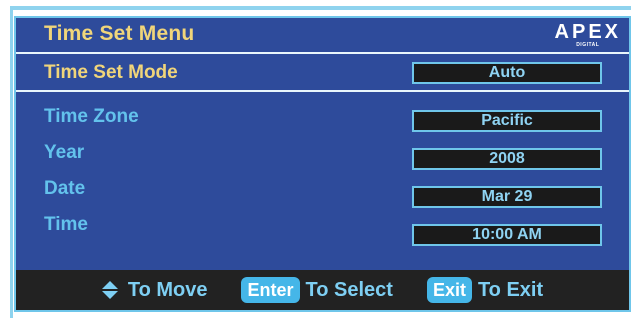  I want to click on menu-title: Time Set Menu, so click(119, 33).